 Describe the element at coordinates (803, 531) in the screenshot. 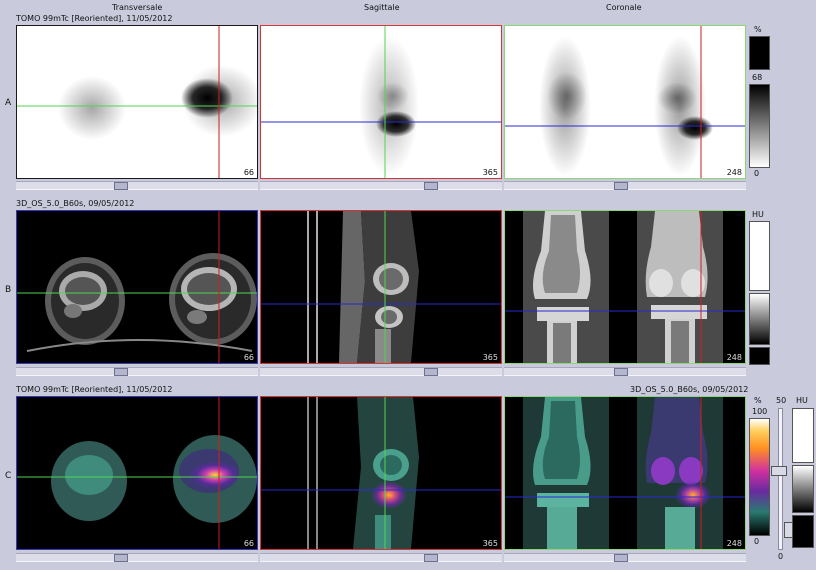

I see `row-c-hu-colorbar-bottom-block` at that location.